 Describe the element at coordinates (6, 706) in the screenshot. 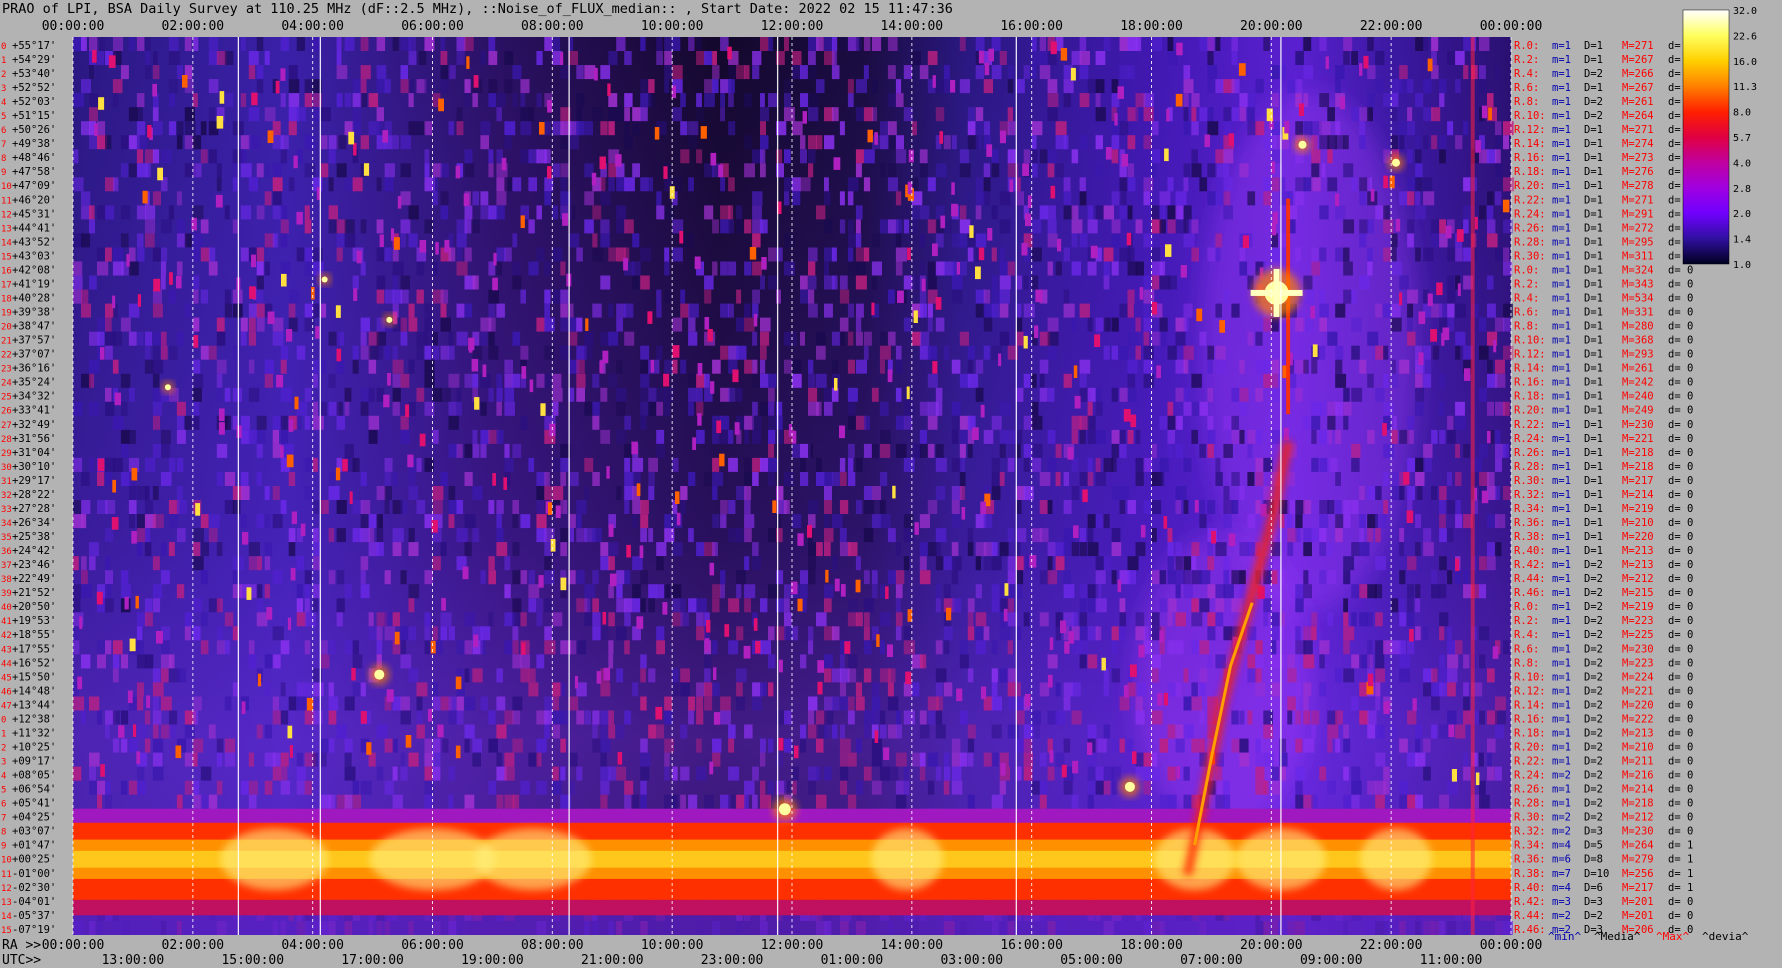

I see `row-index: 47` at that location.